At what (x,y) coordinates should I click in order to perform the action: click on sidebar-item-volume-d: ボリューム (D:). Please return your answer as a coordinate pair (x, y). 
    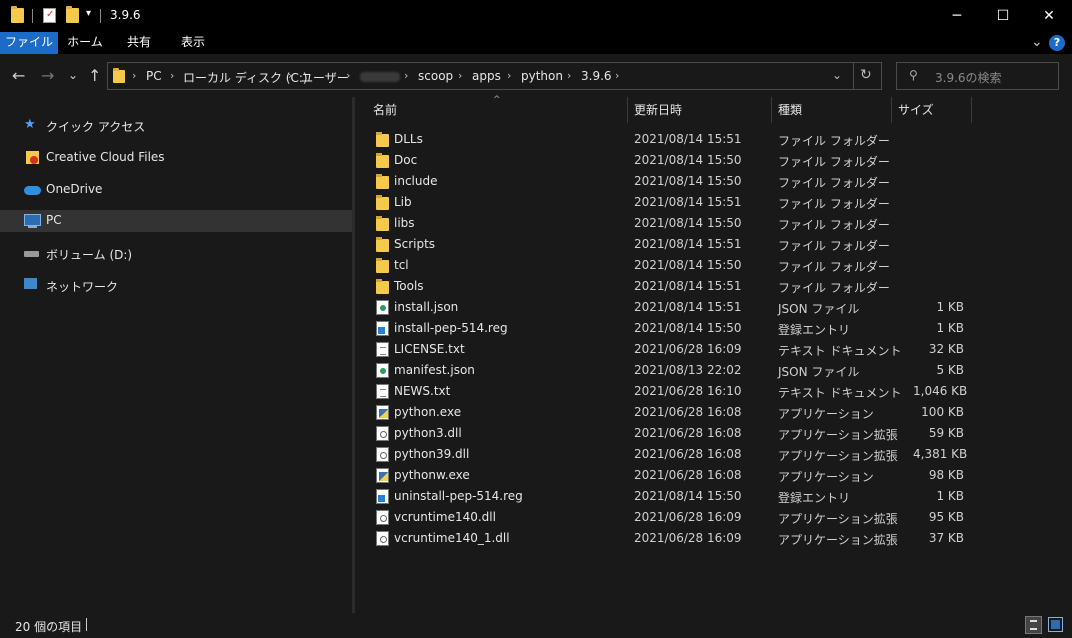
    Looking at the image, I should click on (176, 254).